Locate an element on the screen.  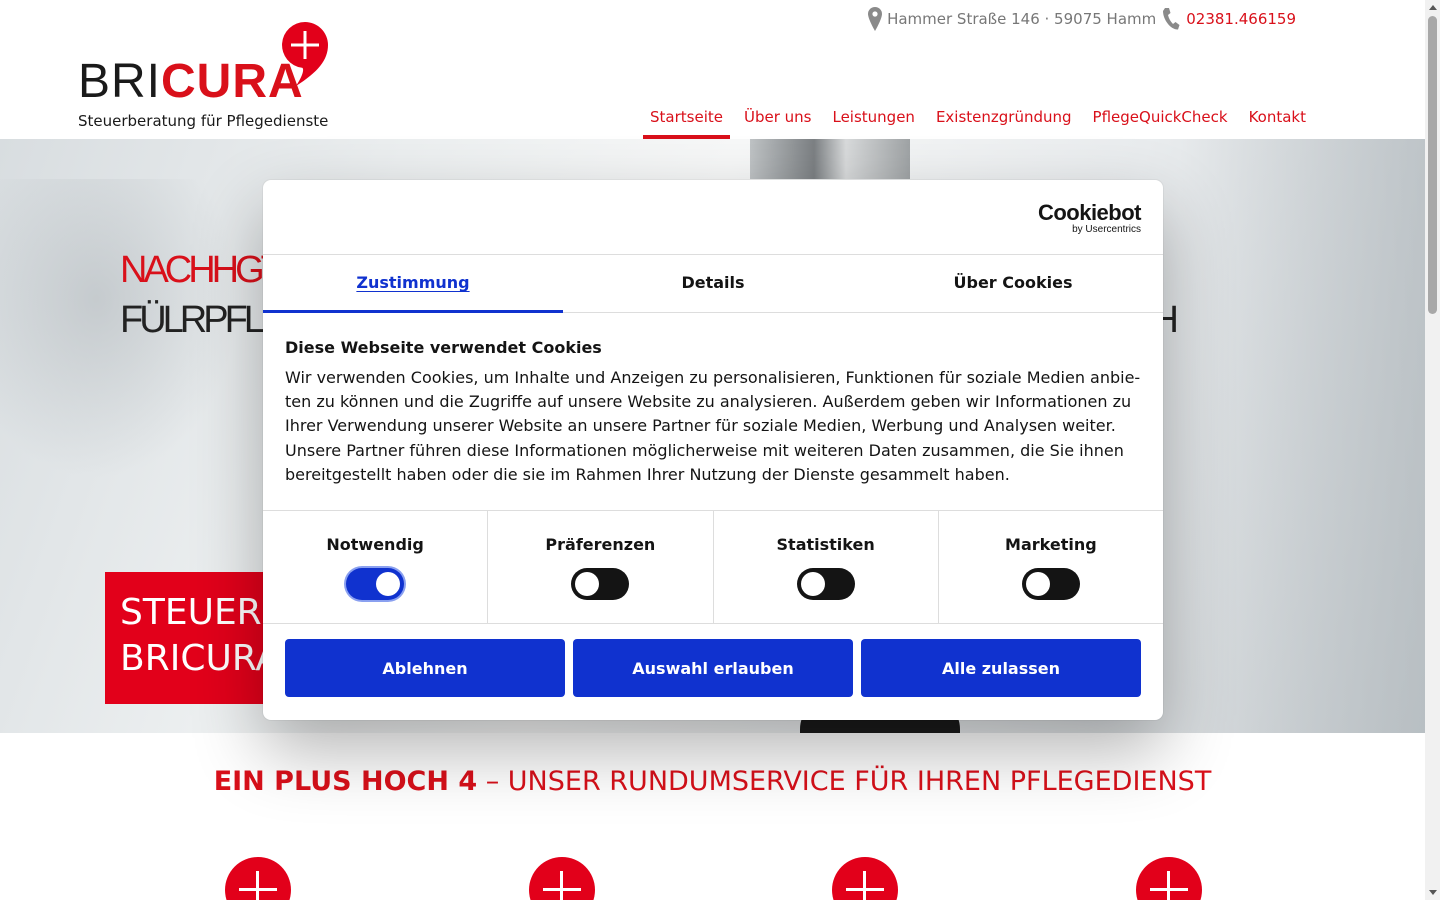
dialog-tabs: Zustimmung Details Über Cookies is located at coordinates (713, 284).